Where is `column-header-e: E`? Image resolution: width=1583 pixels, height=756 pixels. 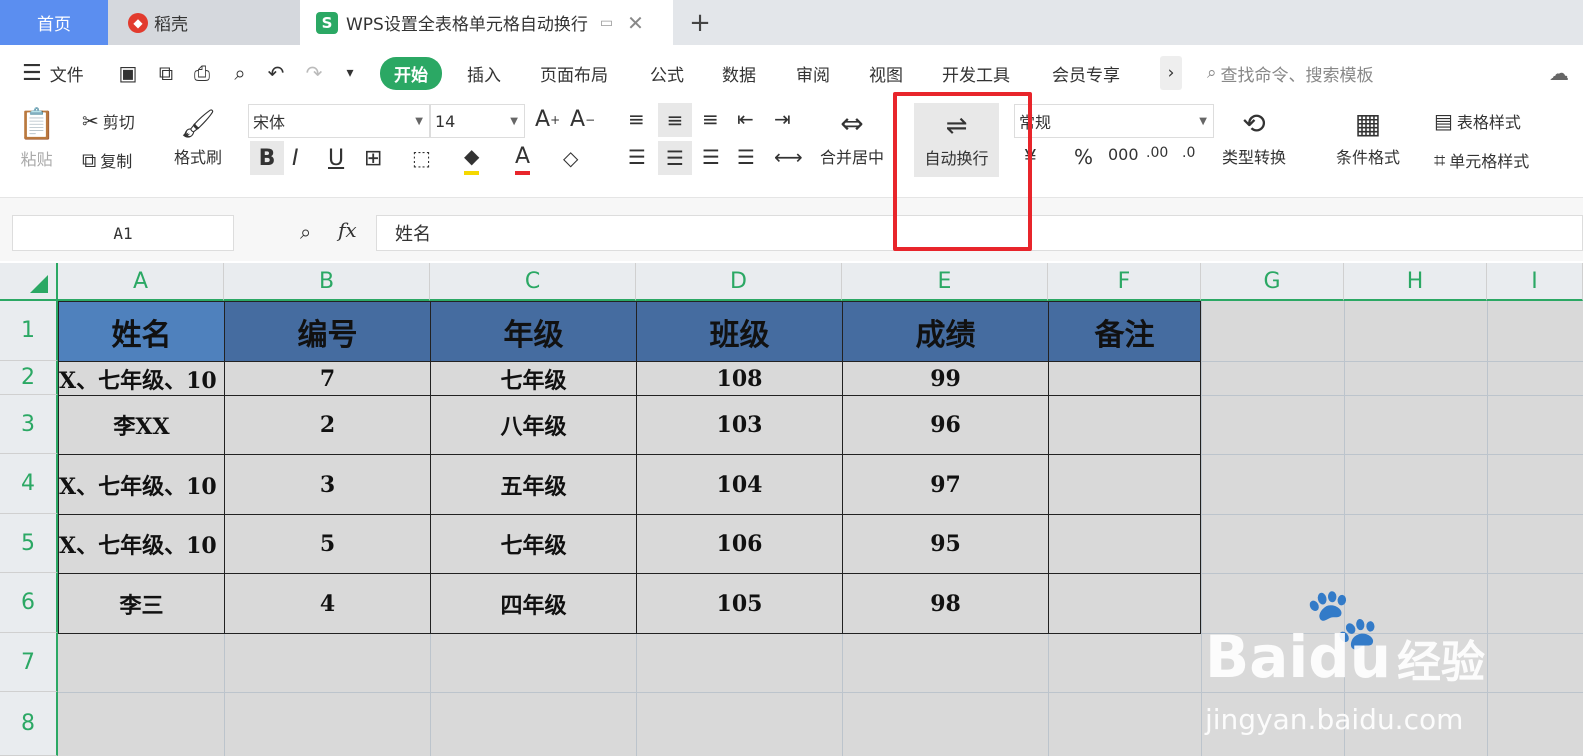 column-header-e: E is located at coordinates (945, 282).